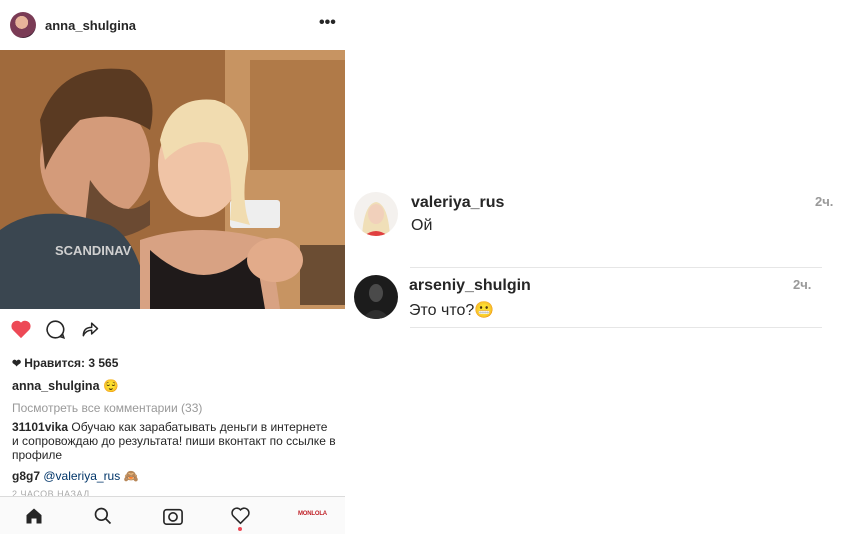  I want to click on more-options-icon: •••, so click(327, 23).